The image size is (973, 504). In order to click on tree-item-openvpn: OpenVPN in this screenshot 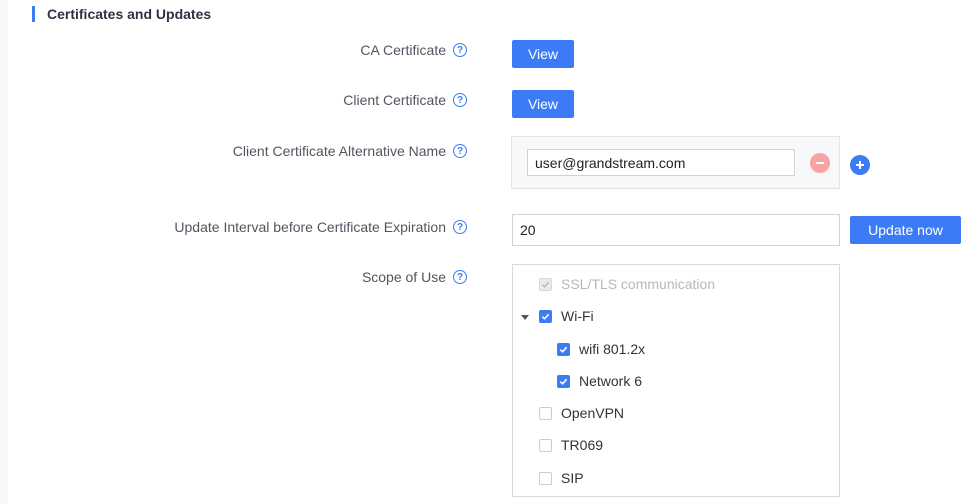, I will do `click(581, 413)`.